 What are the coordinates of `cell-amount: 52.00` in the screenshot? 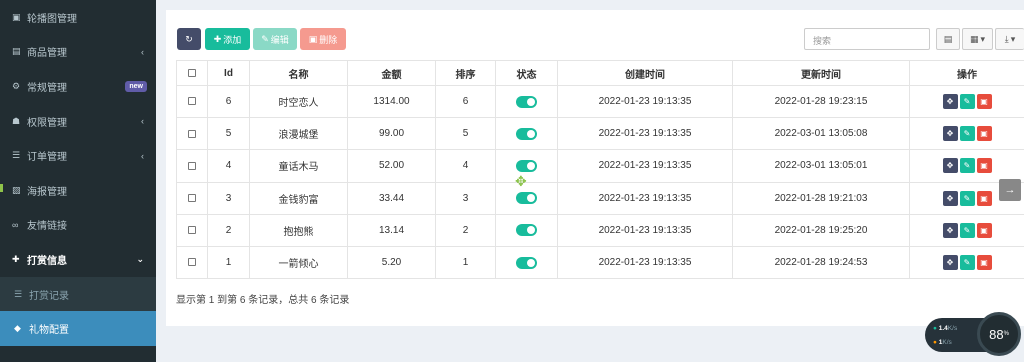 It's located at (391, 166).